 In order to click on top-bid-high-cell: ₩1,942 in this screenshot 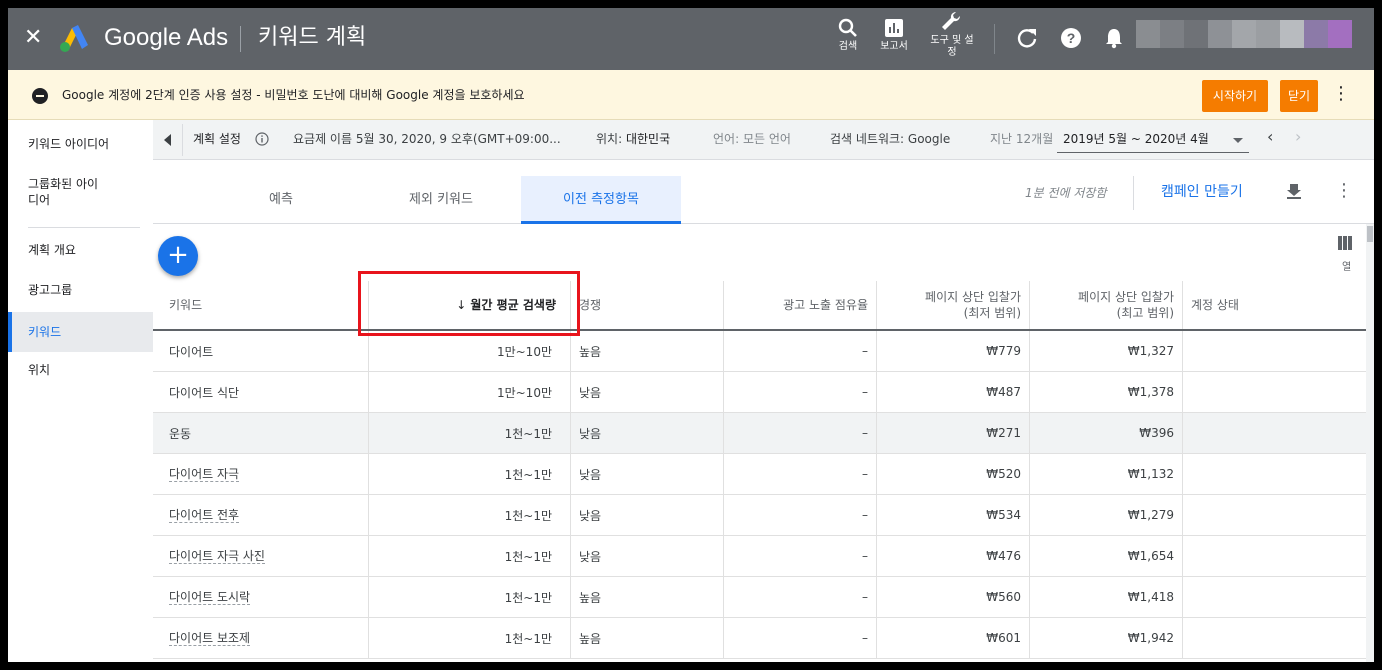, I will do `click(1106, 638)`.